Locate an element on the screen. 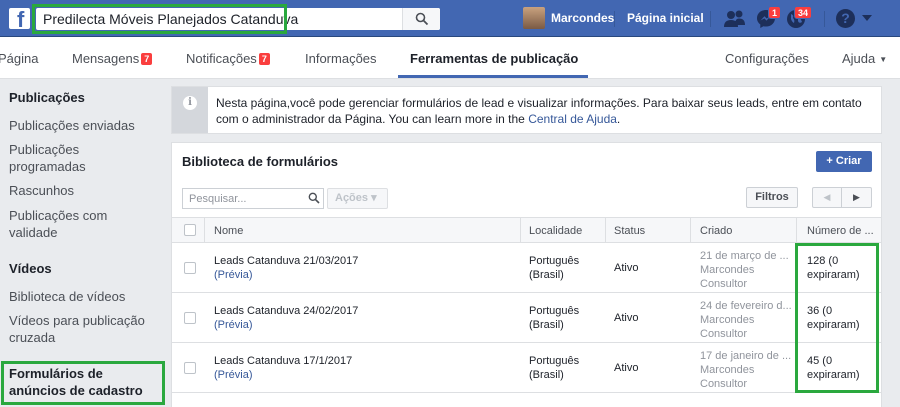 The width and height of the screenshot is (900, 407). tab-informacoes: Informações is located at coordinates (341, 58).